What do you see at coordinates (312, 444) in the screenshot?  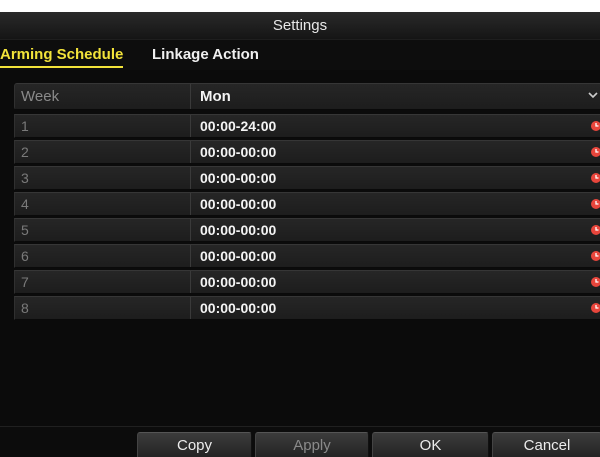 I see `apply-button: Apply` at bounding box center [312, 444].